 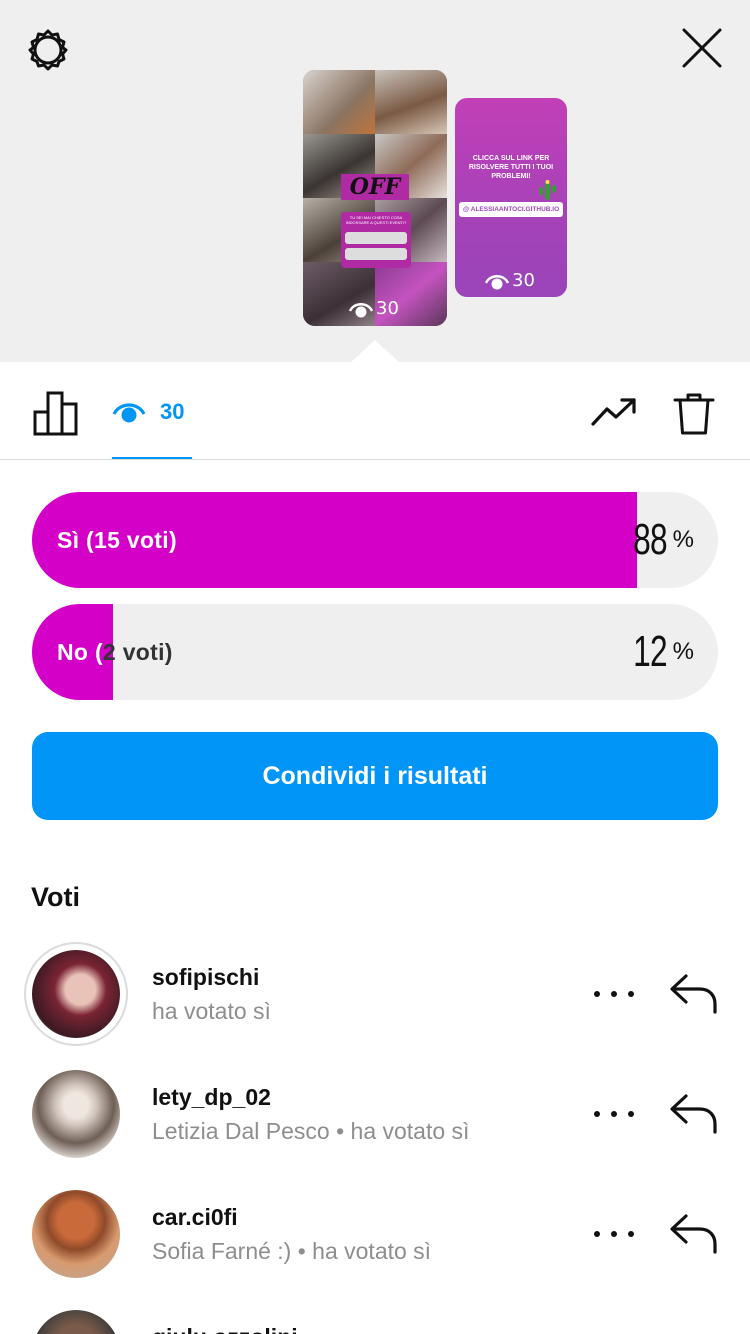 What do you see at coordinates (311, 1131) in the screenshot?
I see `voter-subtitle: Letizia Dal Pesco • ha votato sì` at bounding box center [311, 1131].